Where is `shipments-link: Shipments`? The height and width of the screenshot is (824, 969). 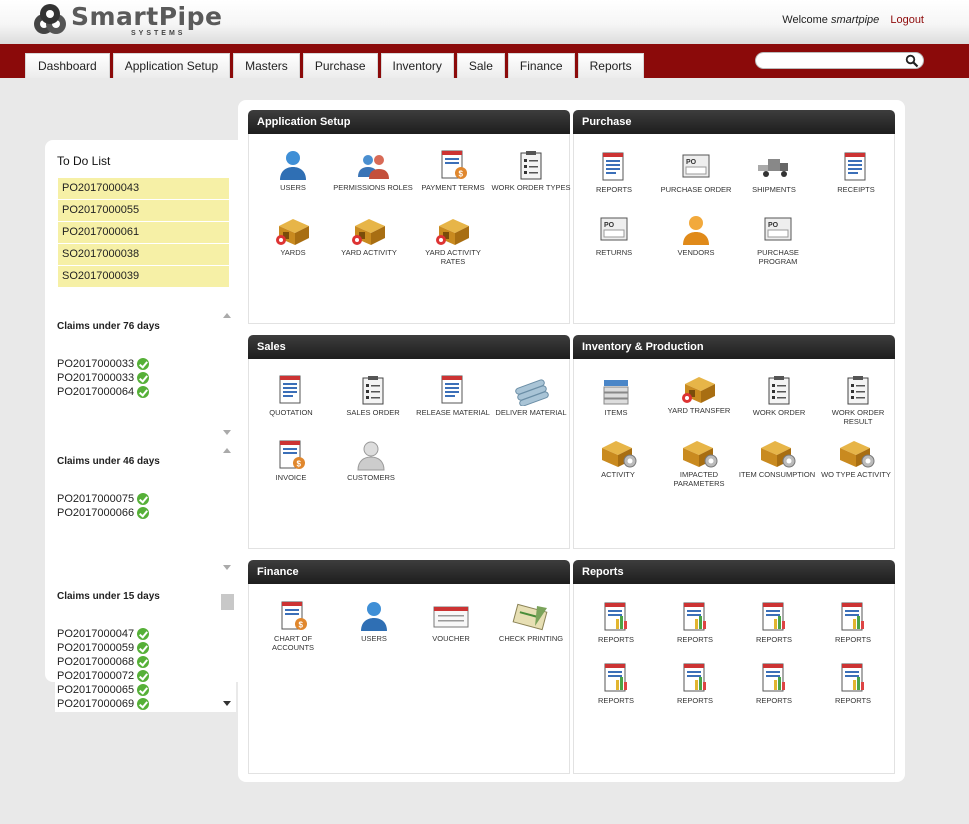 shipments-link: Shipments is located at coordinates (774, 172).